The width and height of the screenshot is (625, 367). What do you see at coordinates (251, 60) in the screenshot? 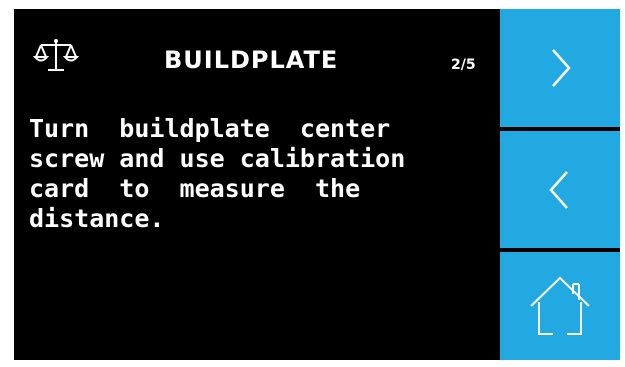
I see `page-title: BUILDPLATE` at bounding box center [251, 60].